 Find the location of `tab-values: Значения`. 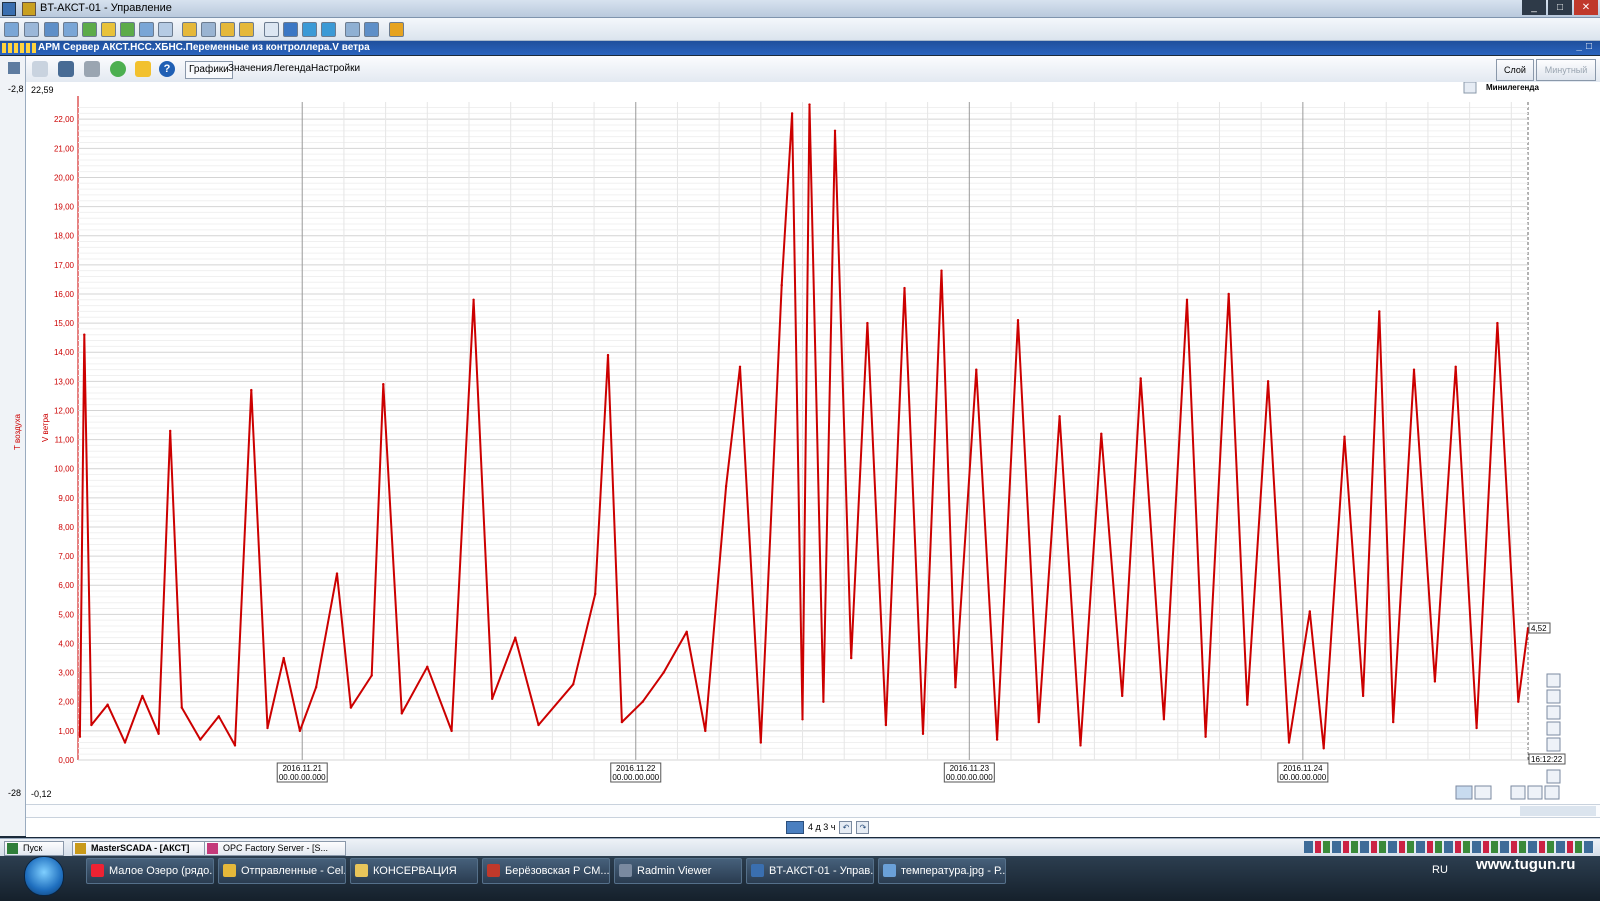

tab-values: Значения is located at coordinates (250, 69).